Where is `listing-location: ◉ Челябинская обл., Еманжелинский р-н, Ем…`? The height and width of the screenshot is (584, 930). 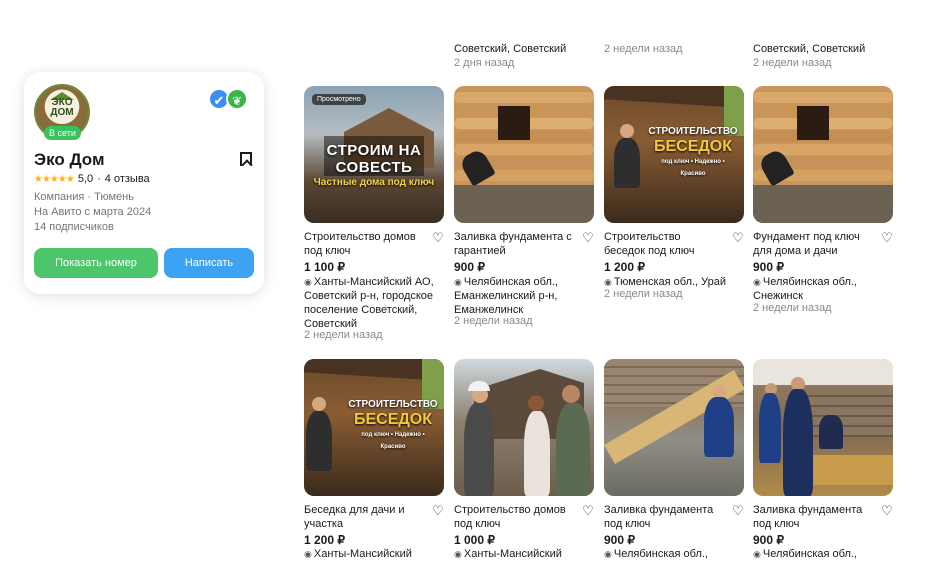
listing-location: ◉ Челябинская обл., Еманжелинский р-н, Ем… is located at coordinates (506, 296).